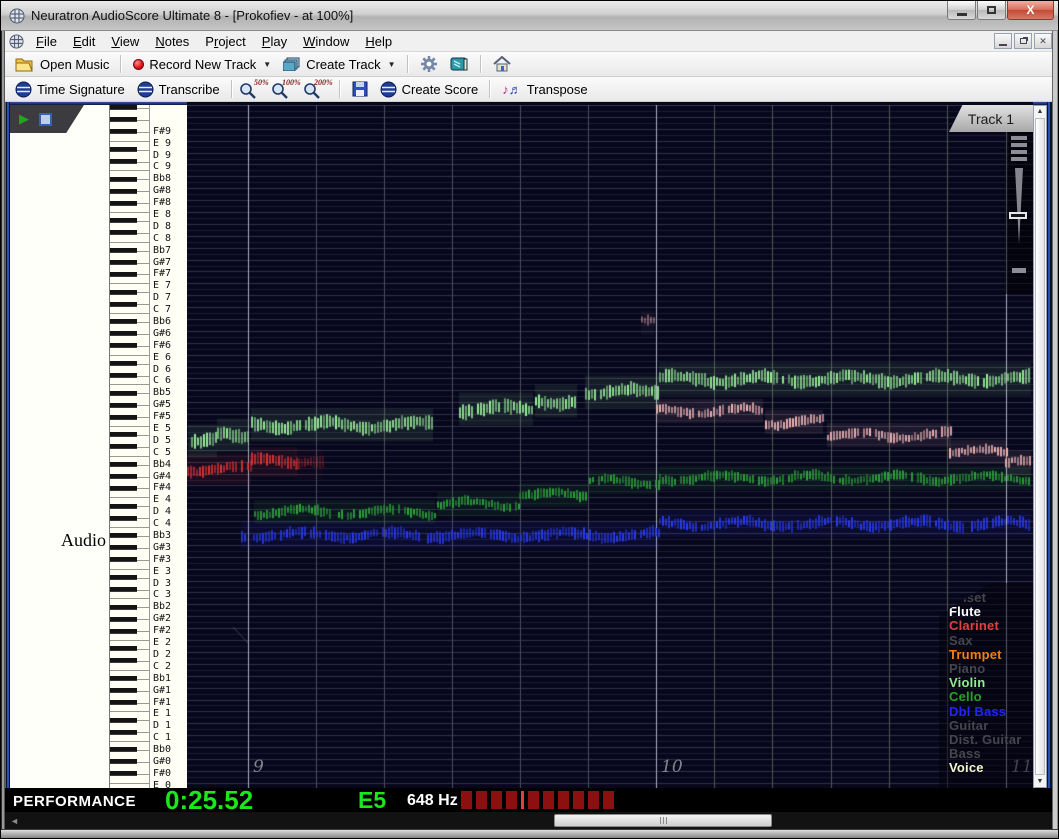 Image resolution: width=1059 pixels, height=839 pixels. What do you see at coordinates (84, 41) in the screenshot?
I see `menu-item-edit: Edit` at bounding box center [84, 41].